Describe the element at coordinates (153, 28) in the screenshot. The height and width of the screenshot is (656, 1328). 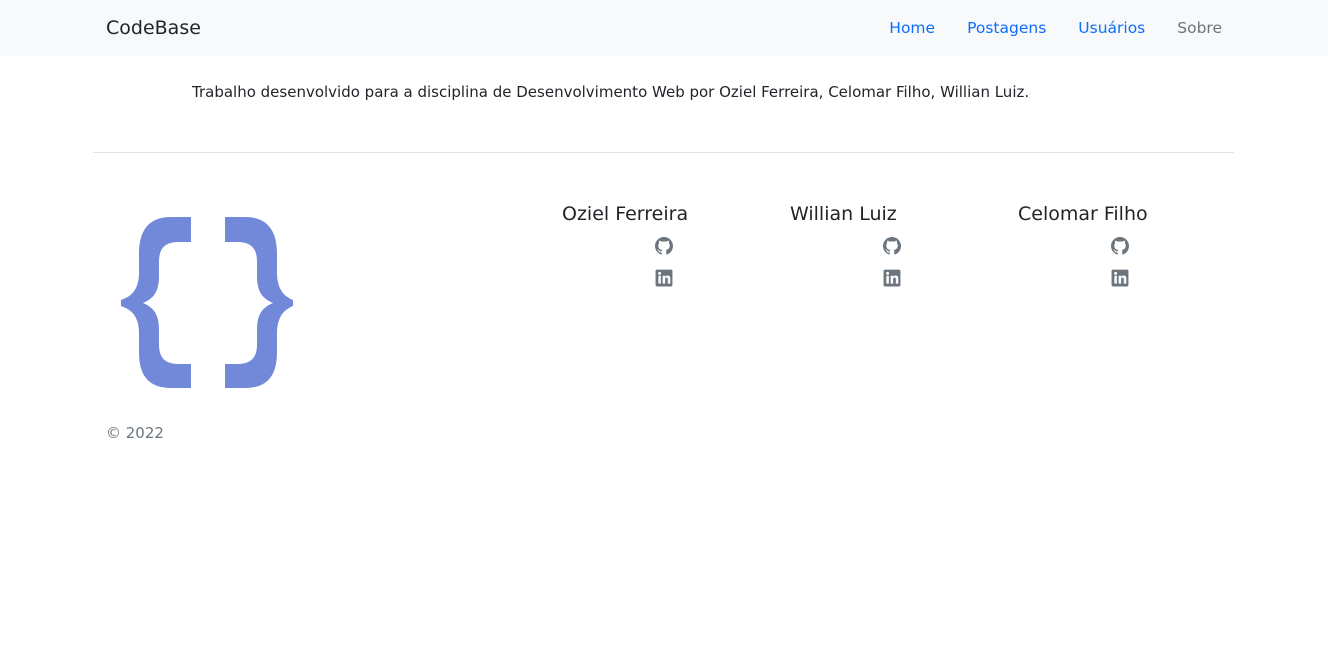
I see `brand-link: CodeBase` at that location.